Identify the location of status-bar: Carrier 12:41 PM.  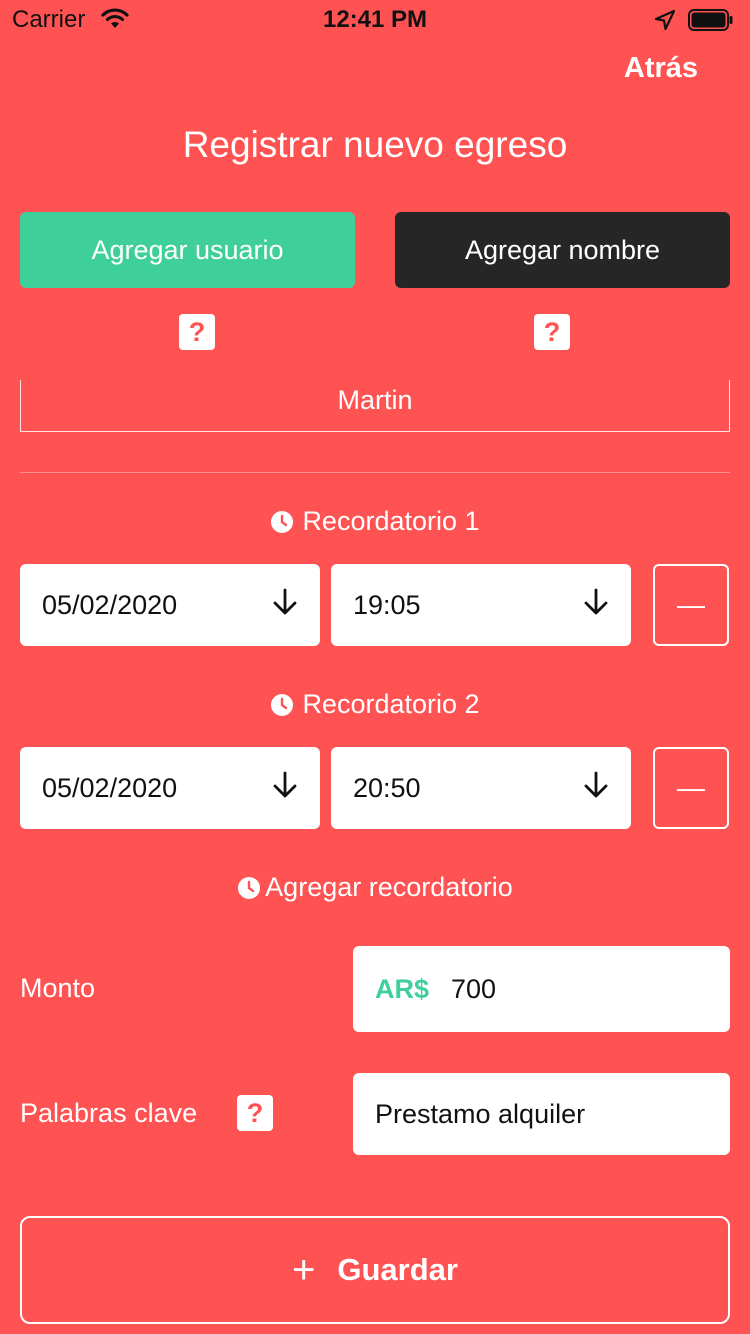
(375, 20).